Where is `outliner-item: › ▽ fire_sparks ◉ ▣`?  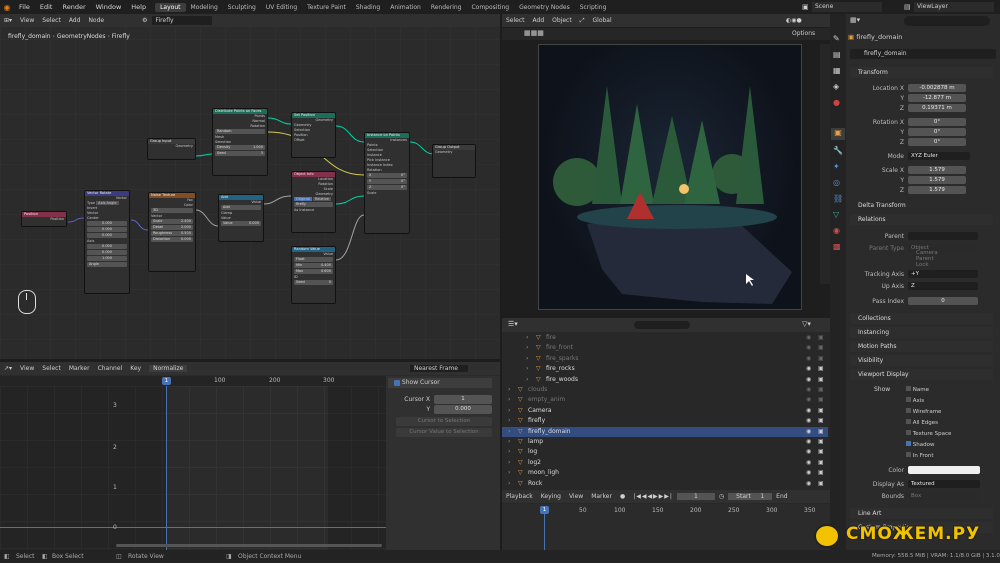
outliner-item: › ▽ fire_sparks ◉ ▣ is located at coordinates (665, 359).